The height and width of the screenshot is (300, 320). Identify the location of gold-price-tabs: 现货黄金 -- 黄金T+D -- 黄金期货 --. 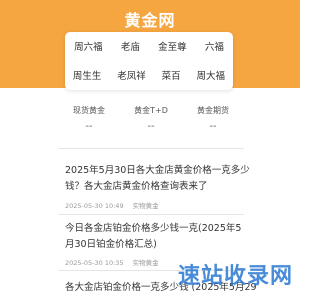
(151, 120).